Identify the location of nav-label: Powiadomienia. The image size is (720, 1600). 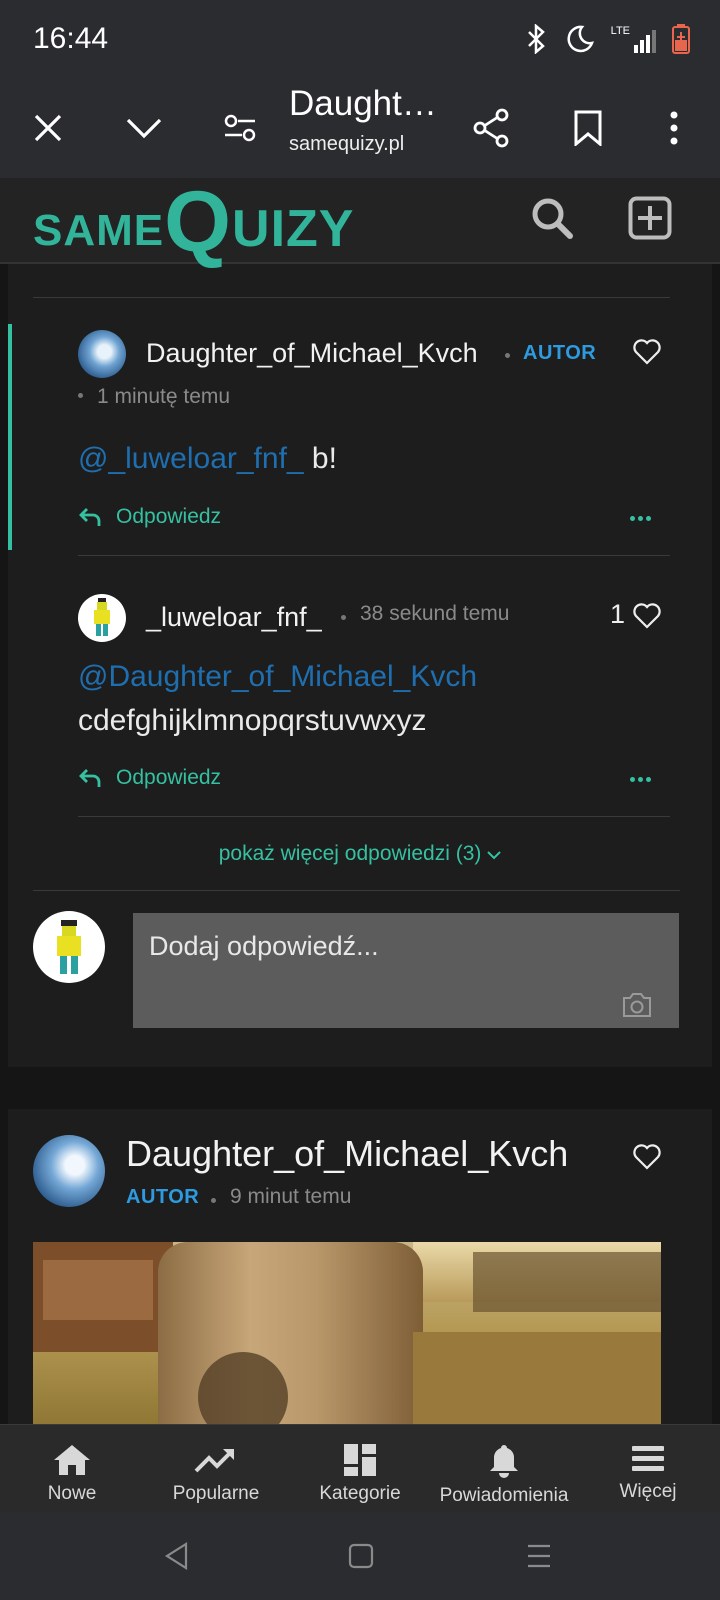
(504, 1495).